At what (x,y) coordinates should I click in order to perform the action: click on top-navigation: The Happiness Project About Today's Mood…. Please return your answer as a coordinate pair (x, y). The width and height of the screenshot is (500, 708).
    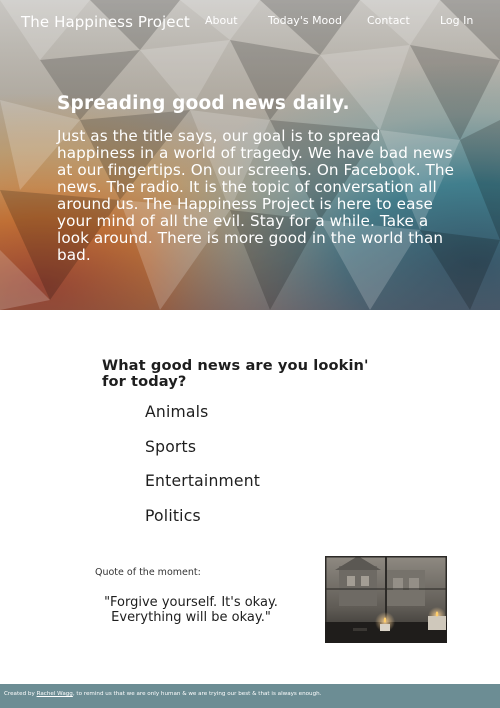
    Looking at the image, I should click on (250, 22).